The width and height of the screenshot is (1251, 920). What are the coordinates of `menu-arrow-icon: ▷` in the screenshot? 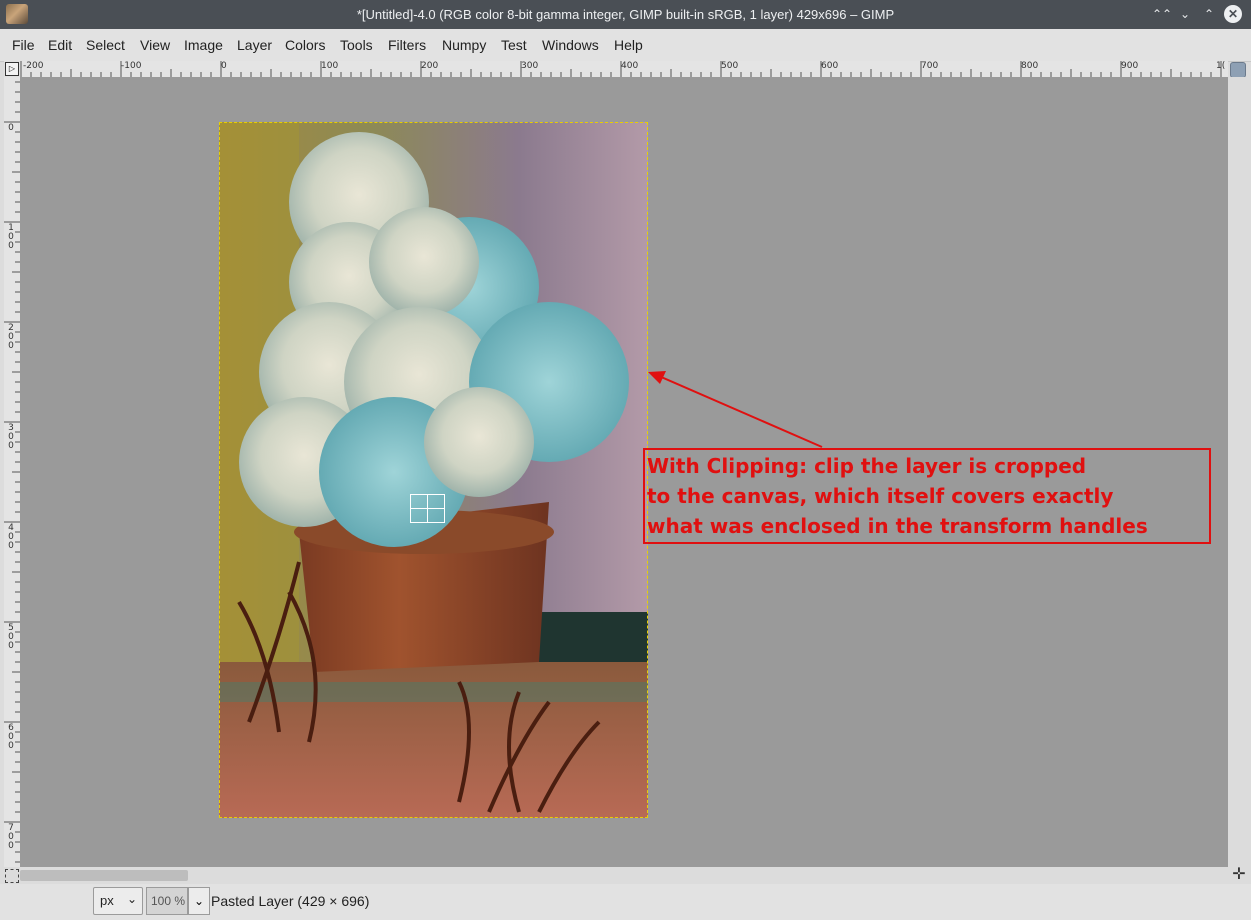 It's located at (12, 69).